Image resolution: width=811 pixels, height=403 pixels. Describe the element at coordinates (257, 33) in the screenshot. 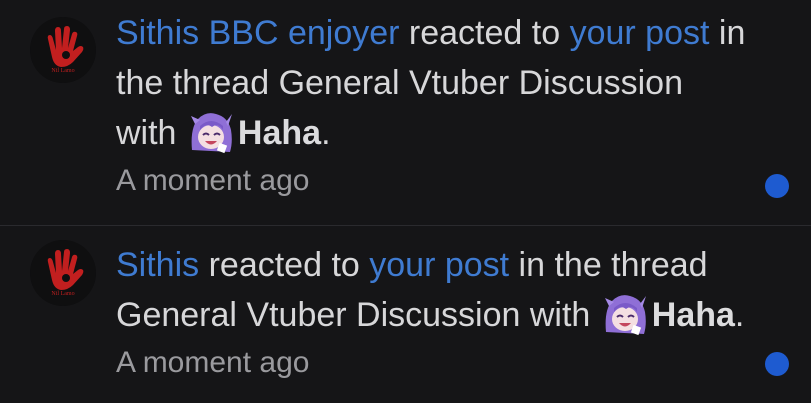

I see `username-link: Sithis BBC enjoyer` at that location.